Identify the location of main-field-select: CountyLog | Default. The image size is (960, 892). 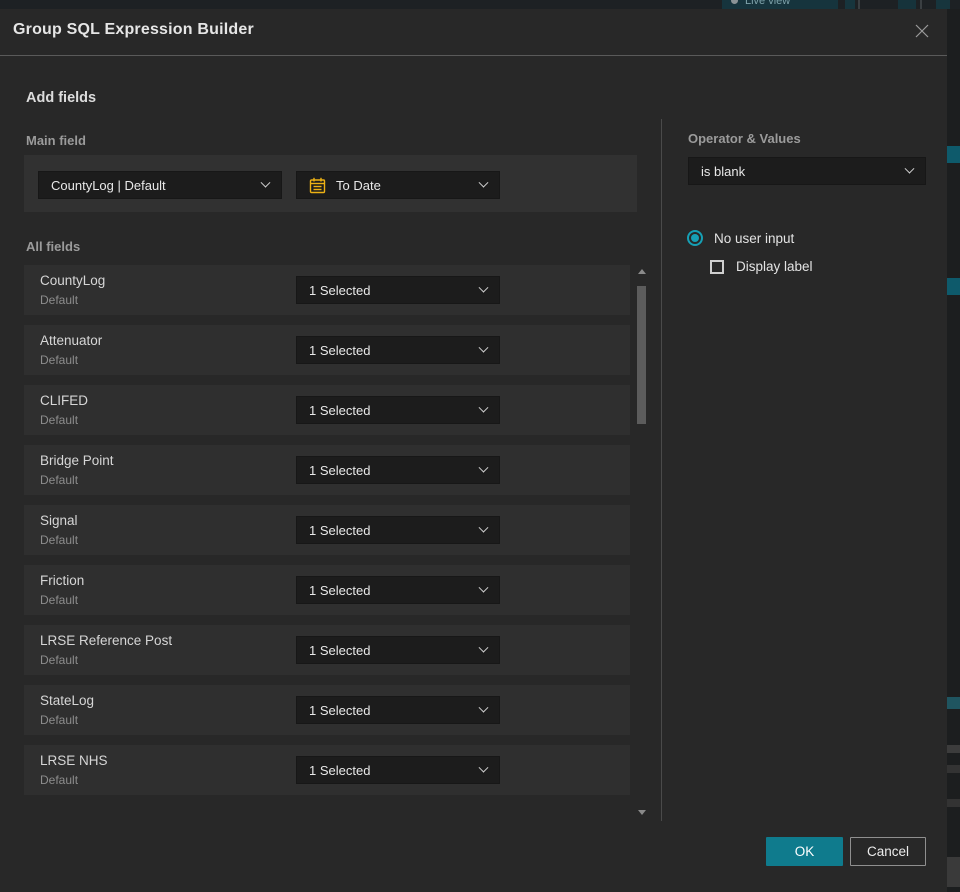
(160, 185).